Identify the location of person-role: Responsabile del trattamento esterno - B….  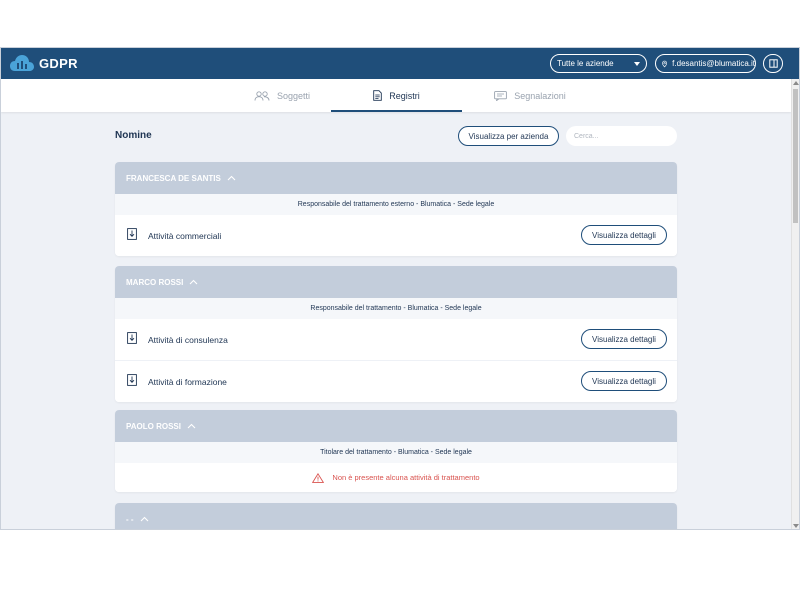
(396, 204).